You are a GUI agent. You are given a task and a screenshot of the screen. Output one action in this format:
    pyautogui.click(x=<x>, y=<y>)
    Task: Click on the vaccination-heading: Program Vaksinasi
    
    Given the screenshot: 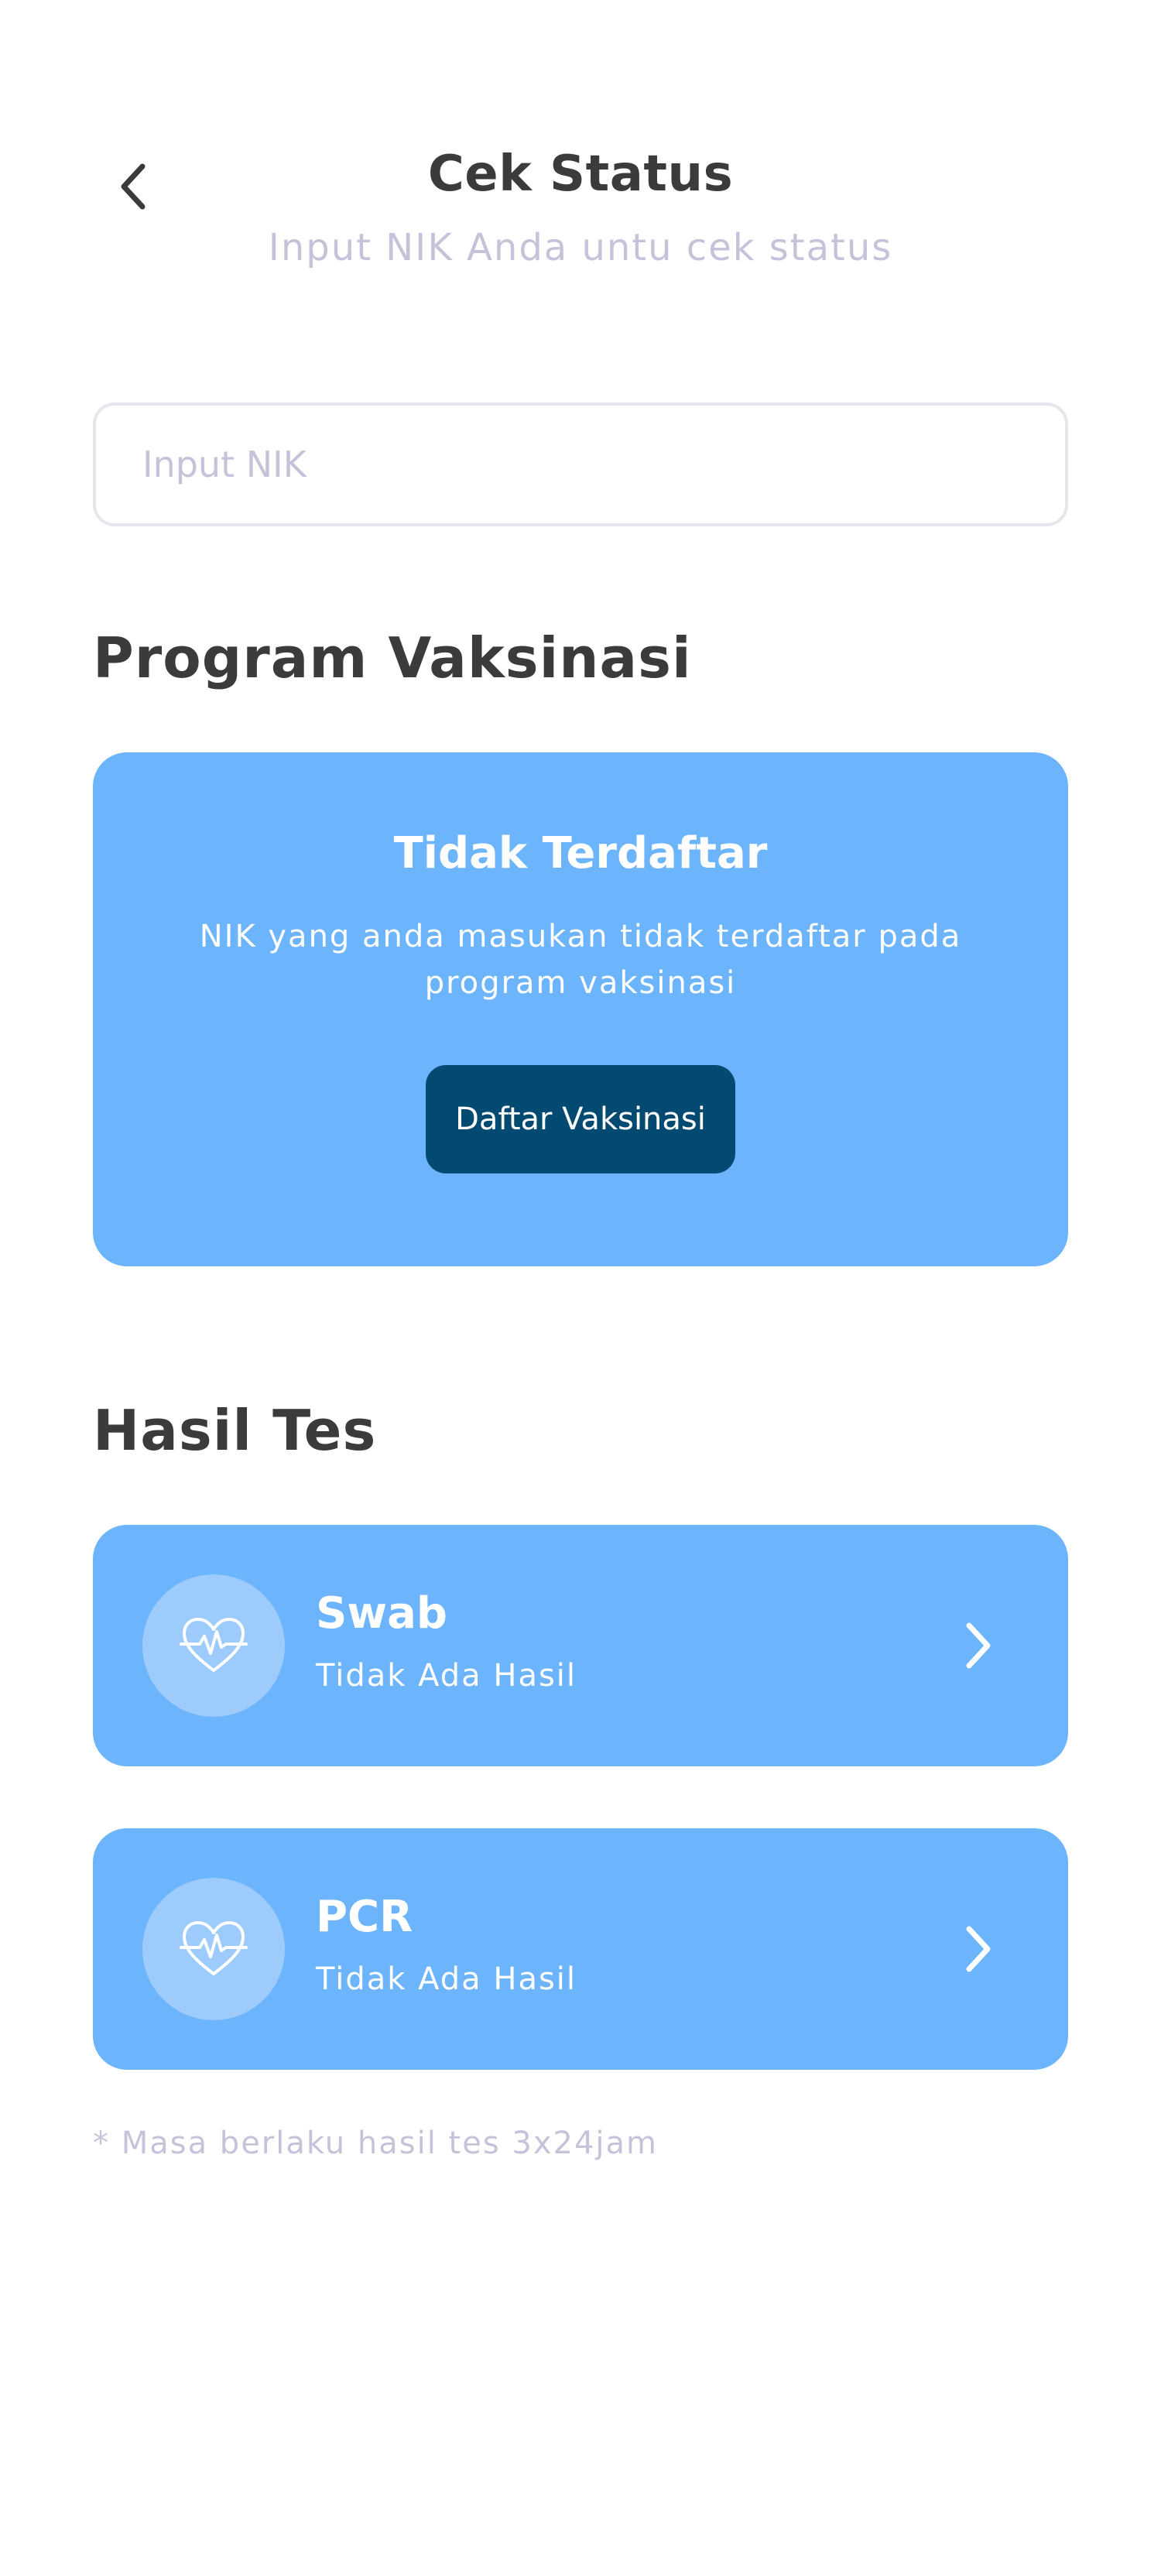 What is the action you would take?
    pyautogui.click(x=392, y=658)
    